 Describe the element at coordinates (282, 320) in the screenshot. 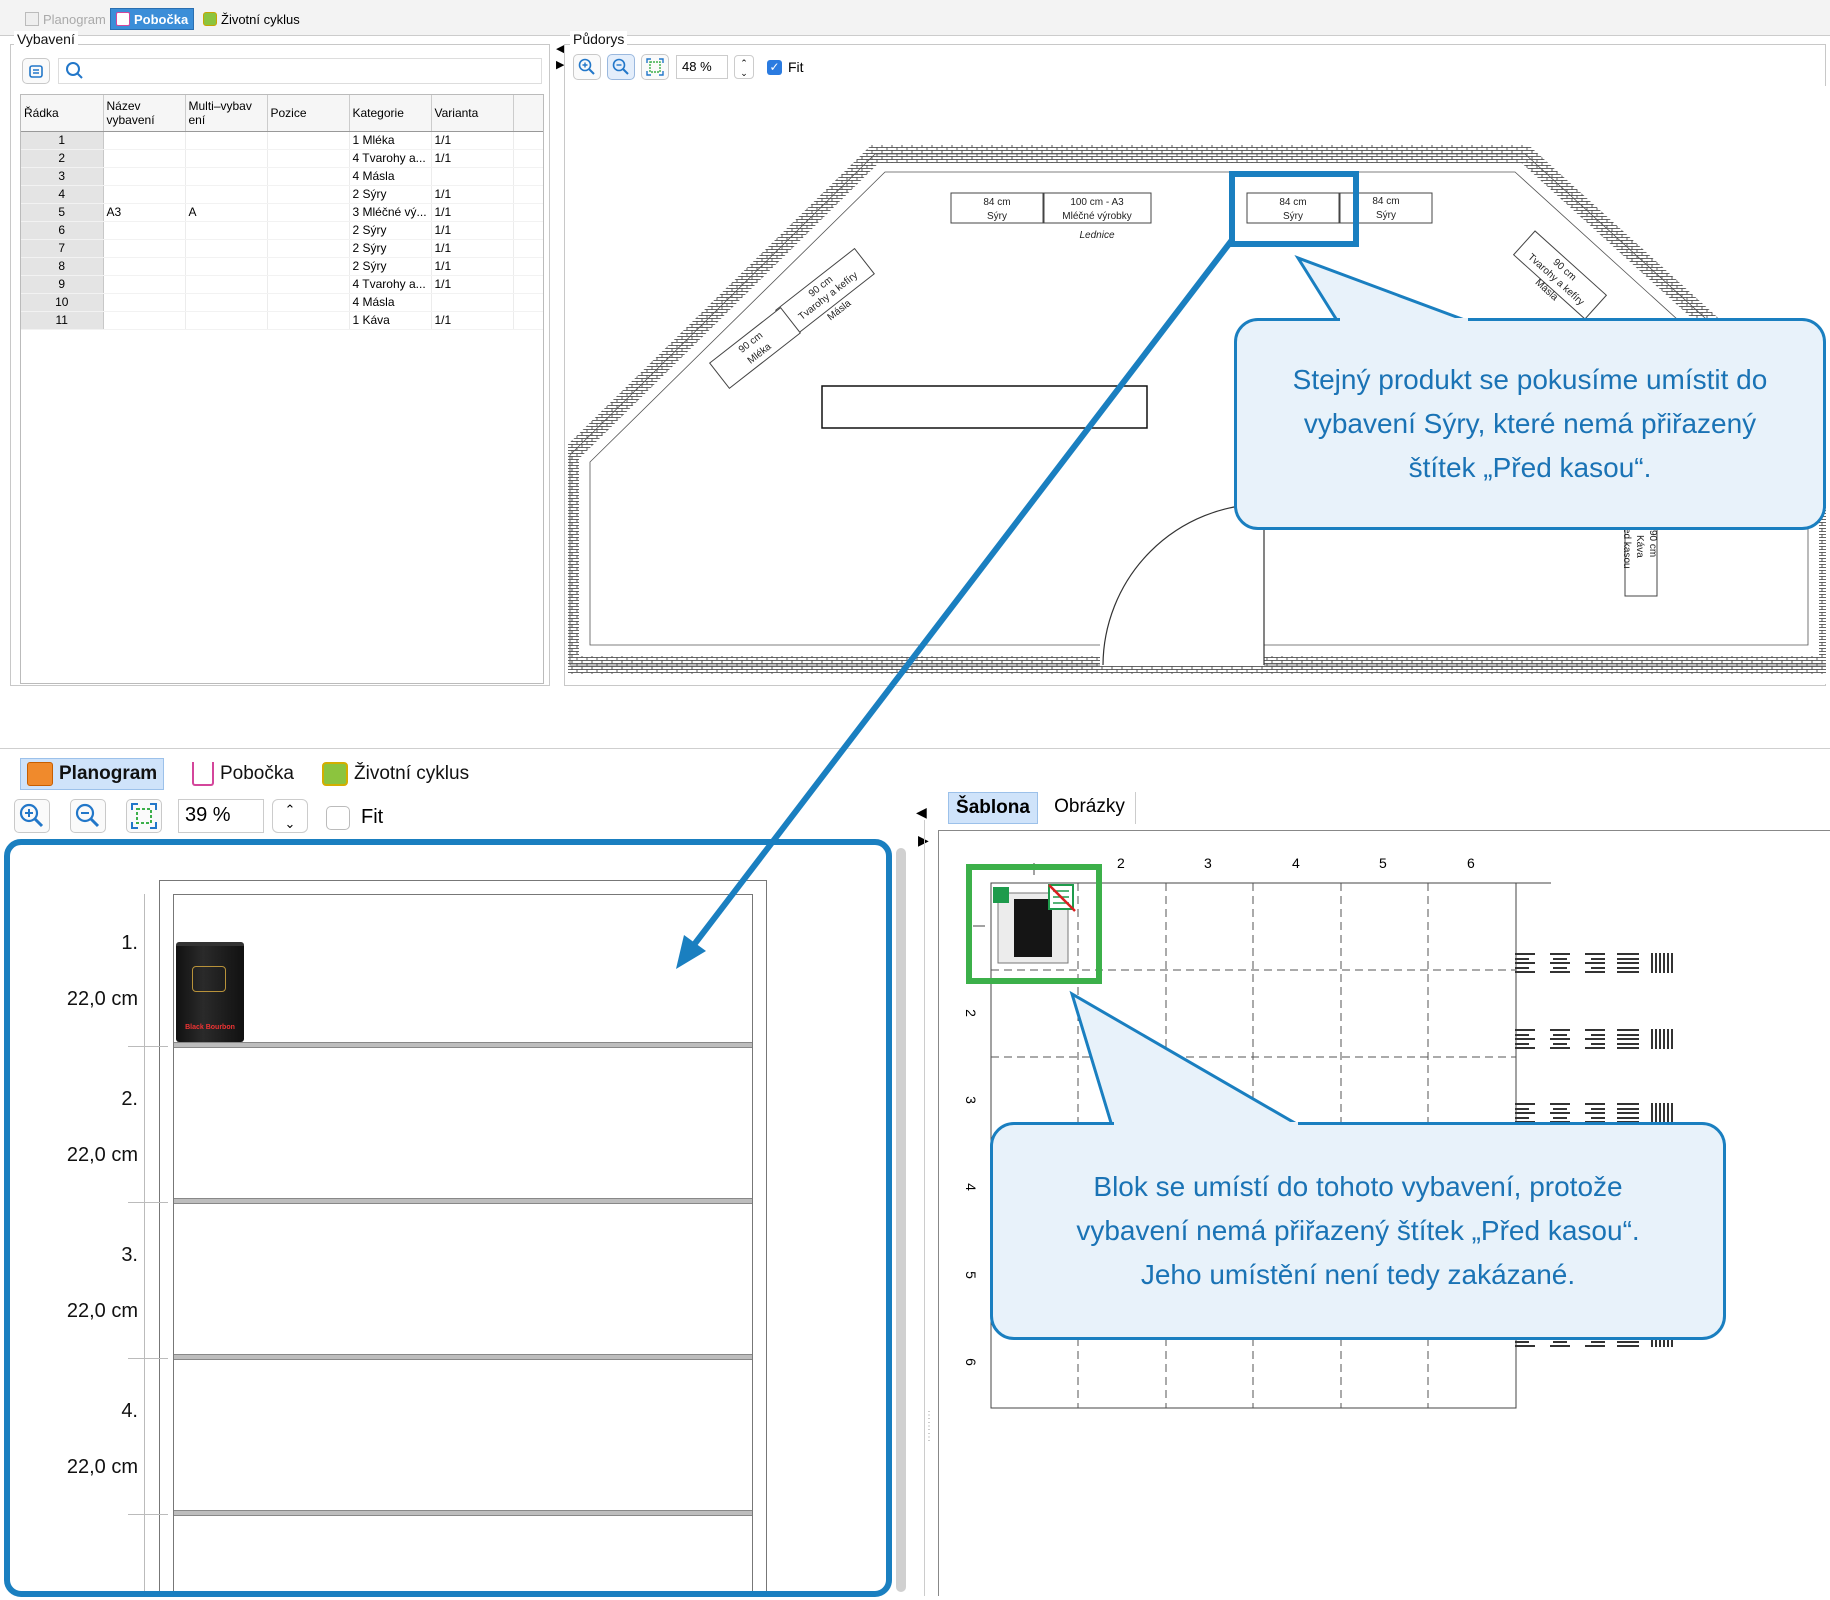

I see `table-row: 11 1 Káva 1/1` at that location.